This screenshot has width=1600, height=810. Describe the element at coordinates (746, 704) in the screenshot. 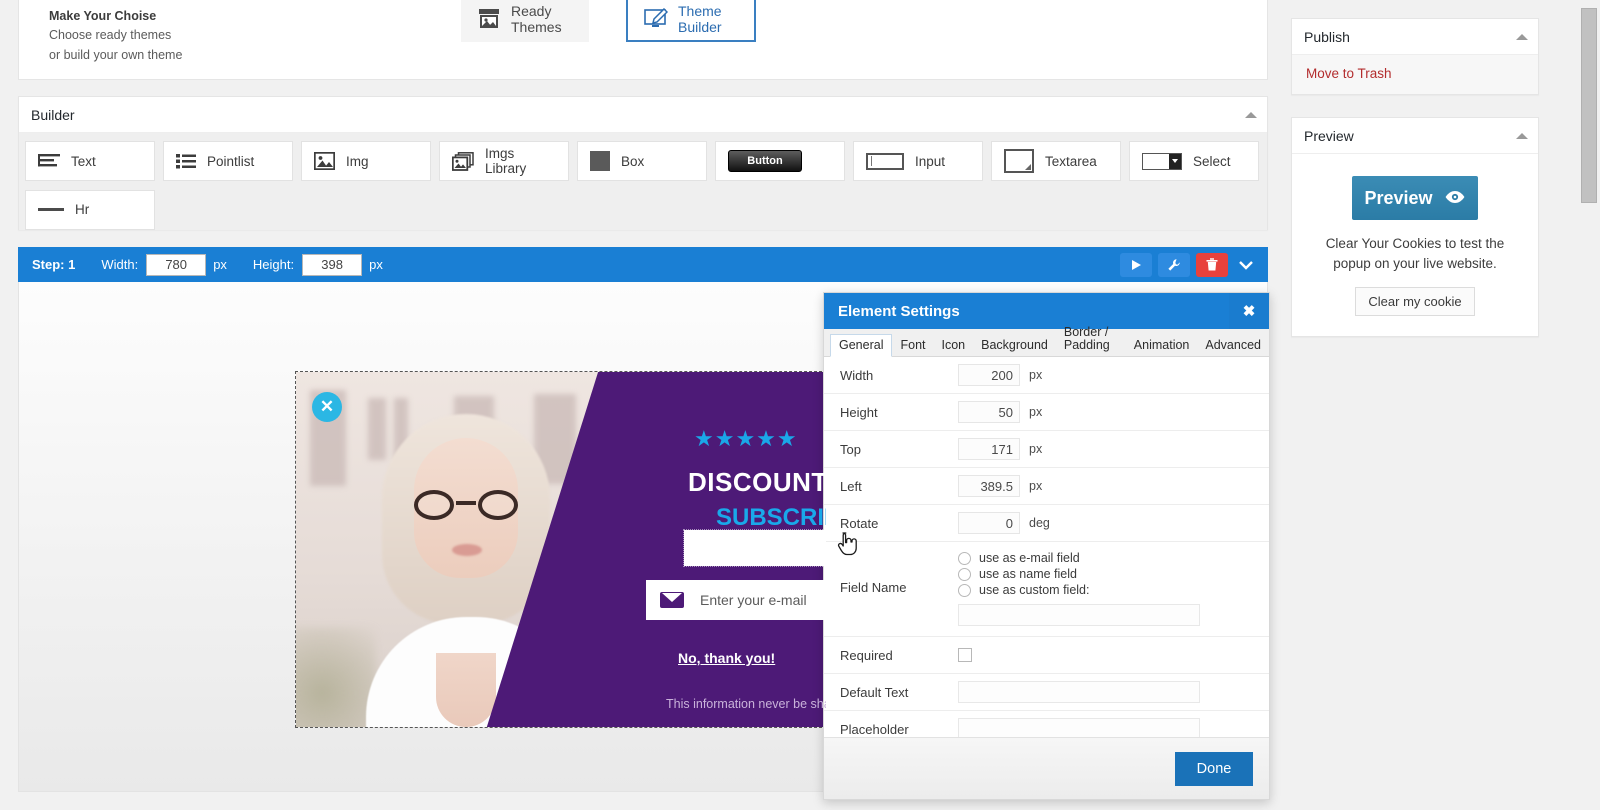

I see `popup-privacy-note: This information never be shared` at that location.